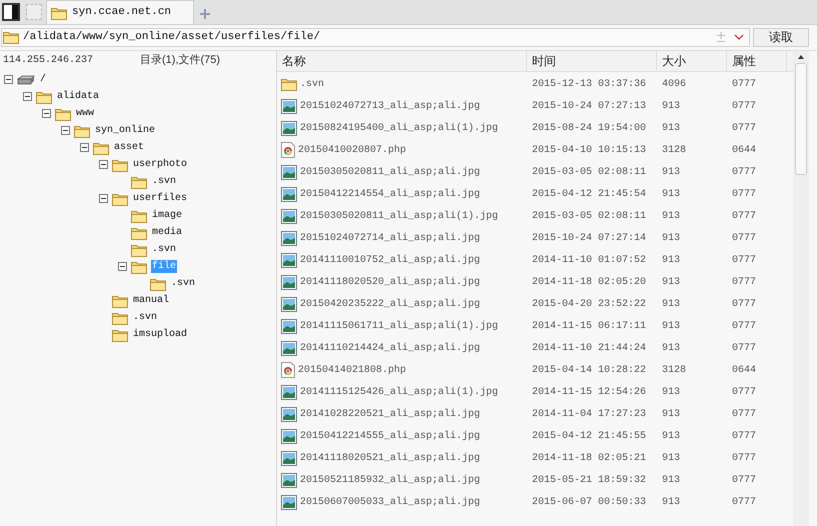 Image resolution: width=817 pixels, height=526 pixels. I want to click on file-name: 20150412214555_ali_asp;ali.jpg, so click(390, 436).